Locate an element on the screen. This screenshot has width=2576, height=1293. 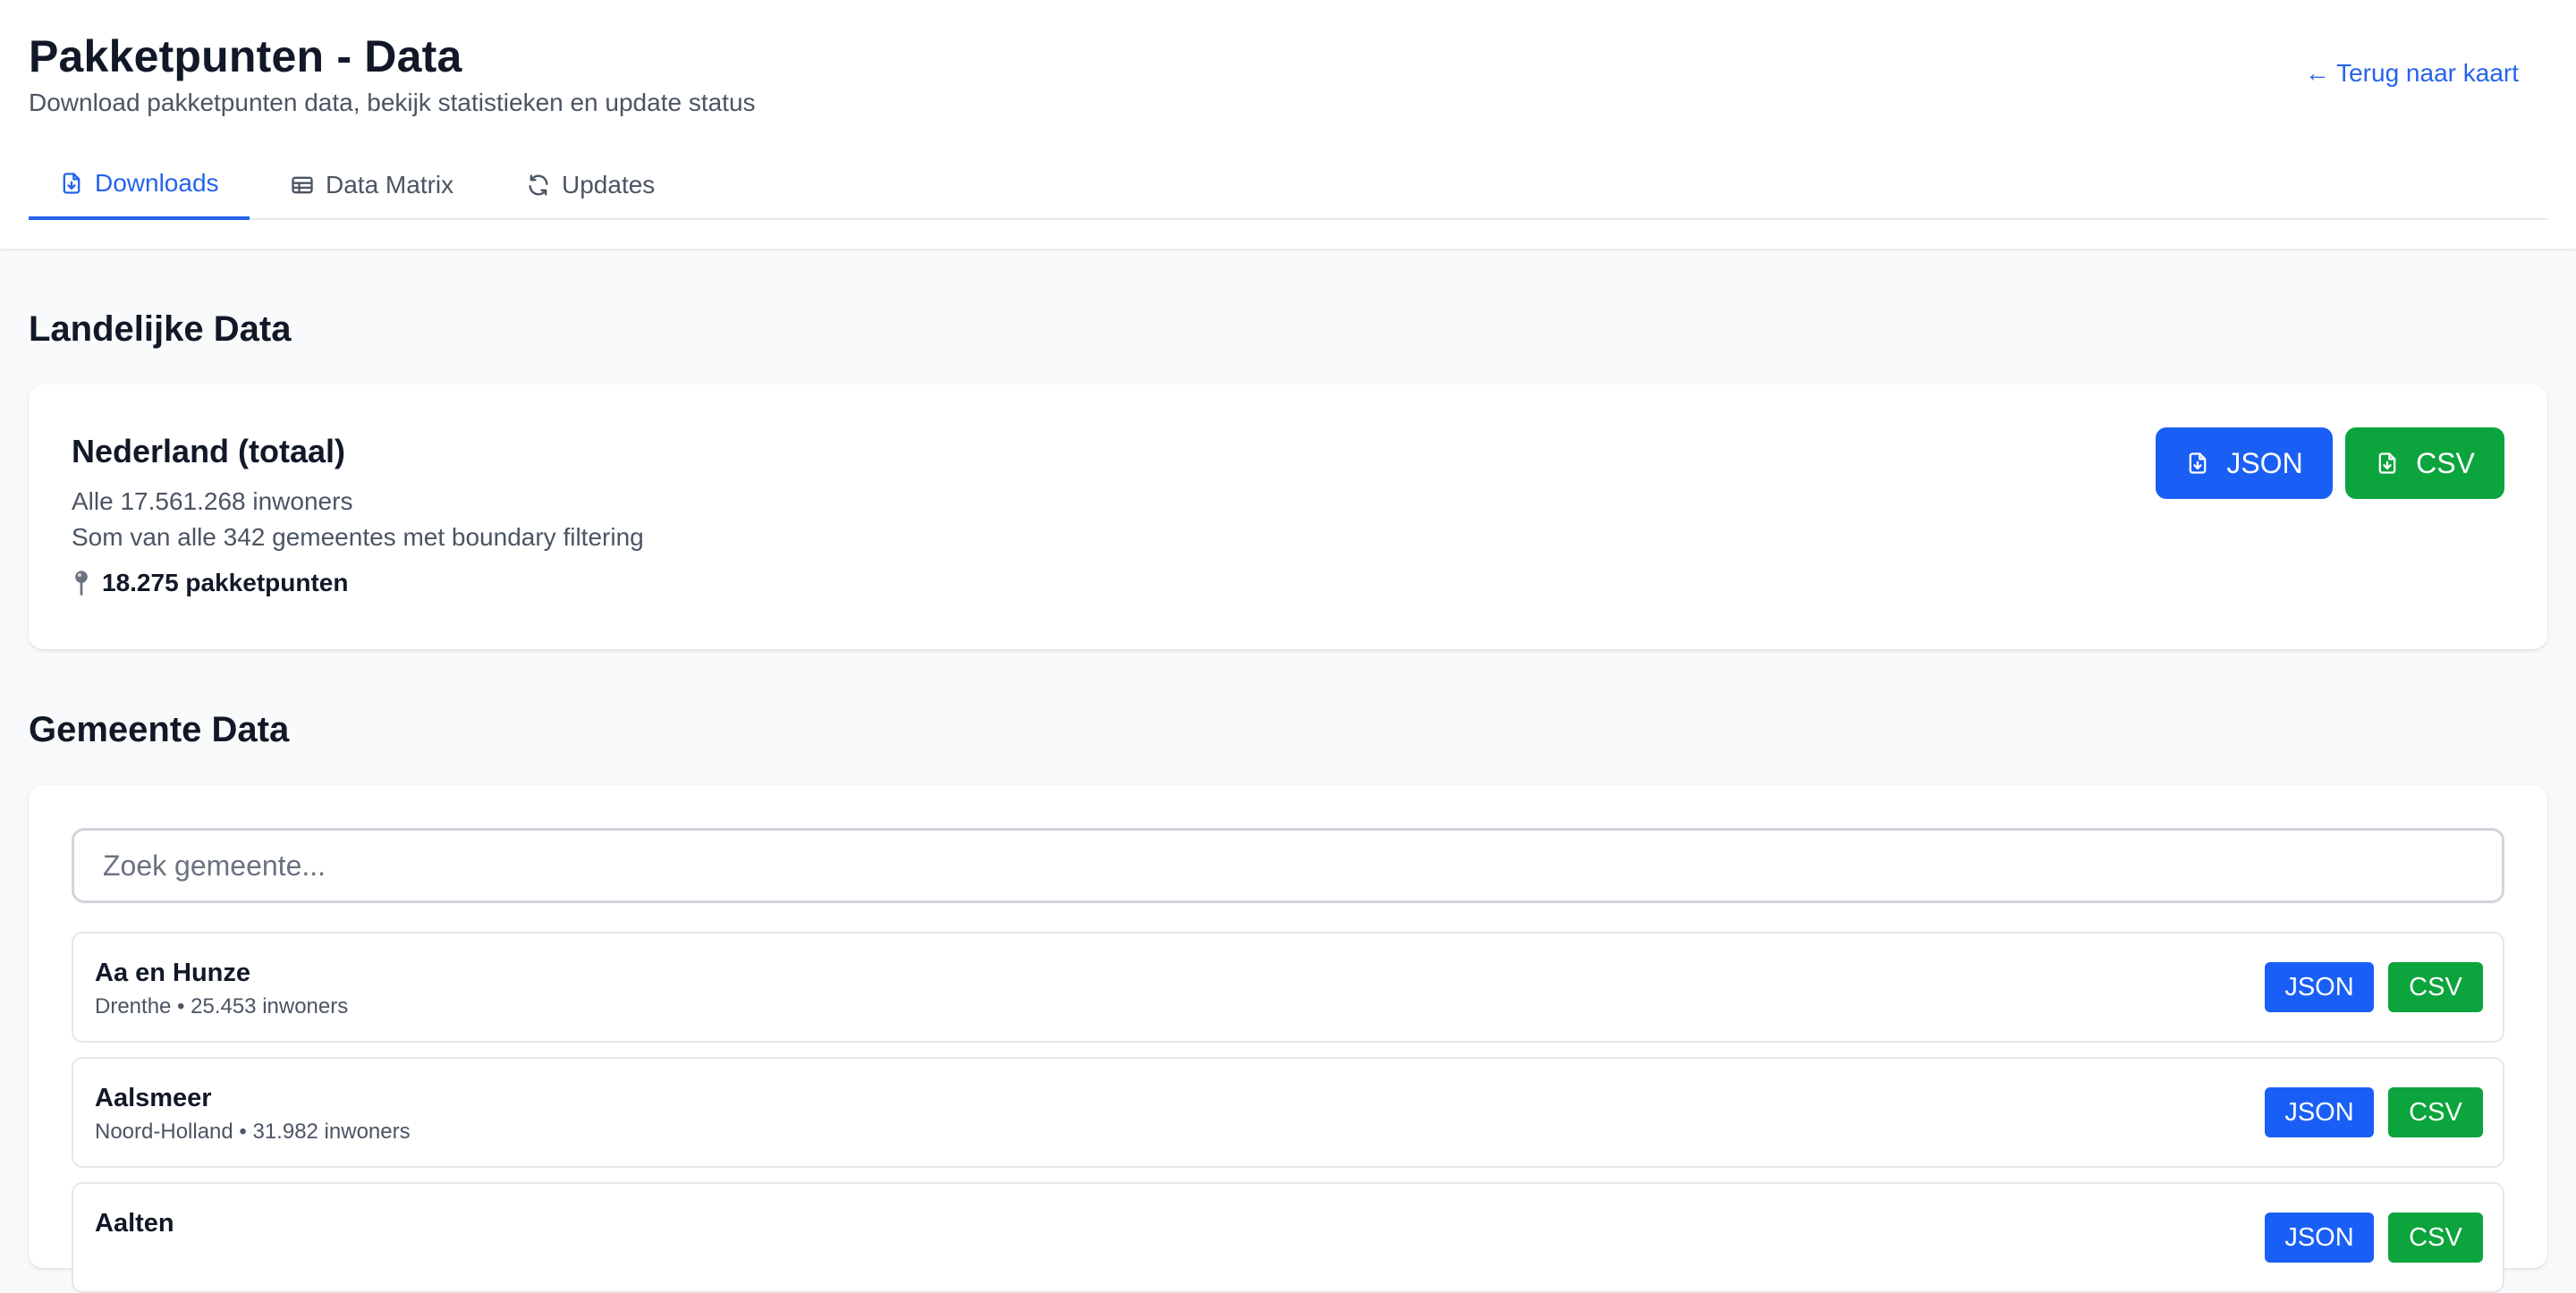
tab-bar: Downloads Data Matrix Updates is located at coordinates (1288, 185).